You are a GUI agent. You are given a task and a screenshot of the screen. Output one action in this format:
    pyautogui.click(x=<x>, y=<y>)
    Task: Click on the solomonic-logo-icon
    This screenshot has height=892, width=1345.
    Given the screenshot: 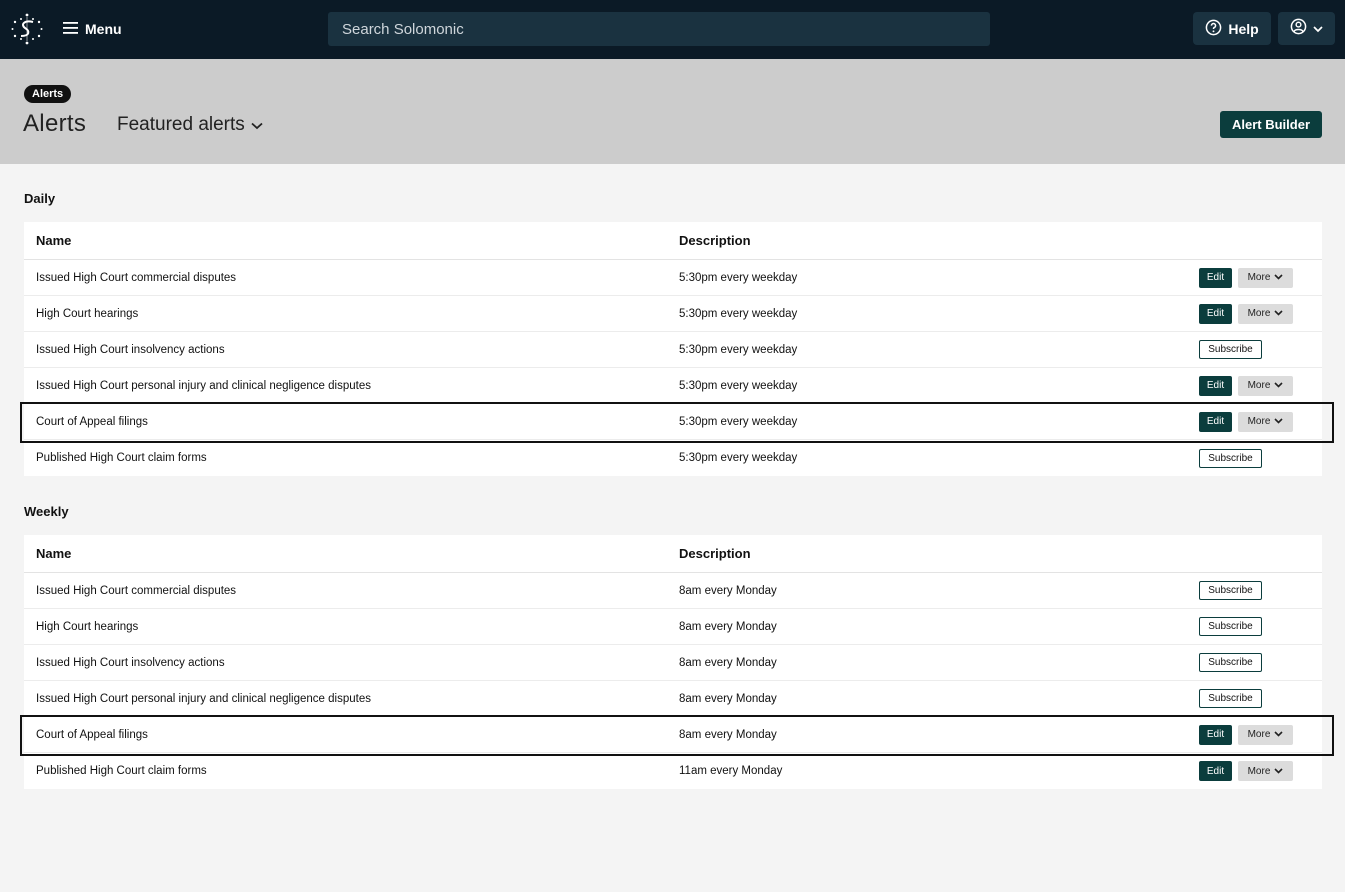 What is the action you would take?
    pyautogui.click(x=27, y=29)
    